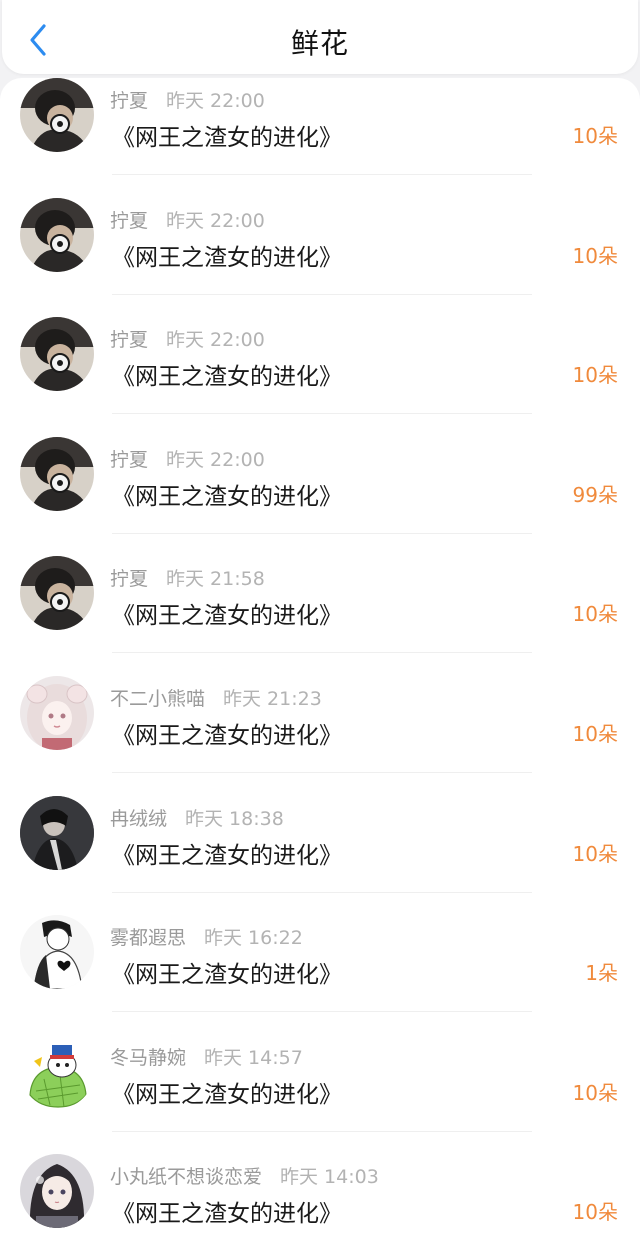 The height and width of the screenshot is (1236, 640). Describe the element at coordinates (319, 43) in the screenshot. I see `page-title: 鲜花` at that location.